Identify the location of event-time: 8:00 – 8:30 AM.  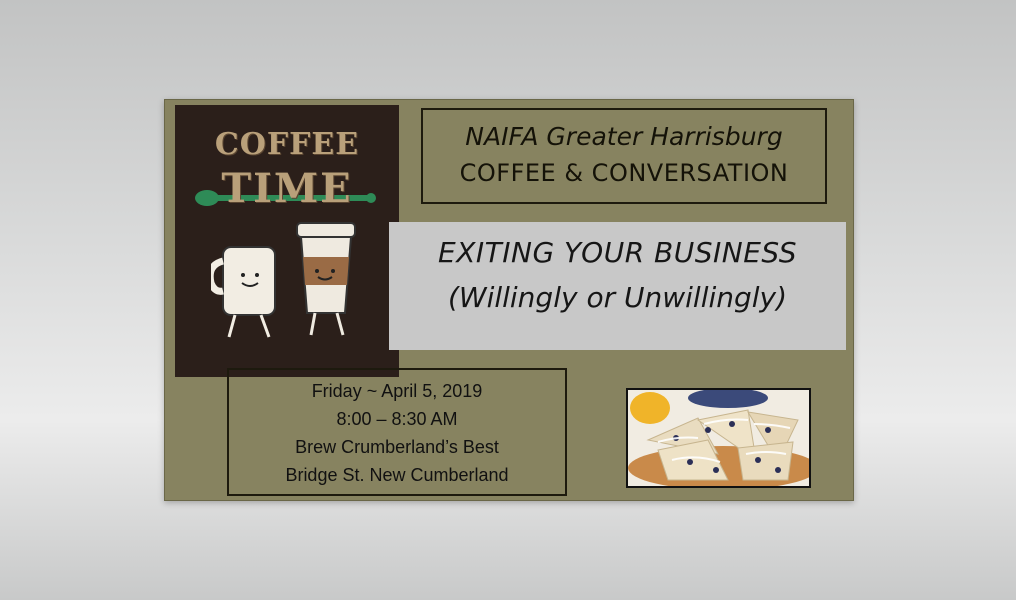
(397, 419).